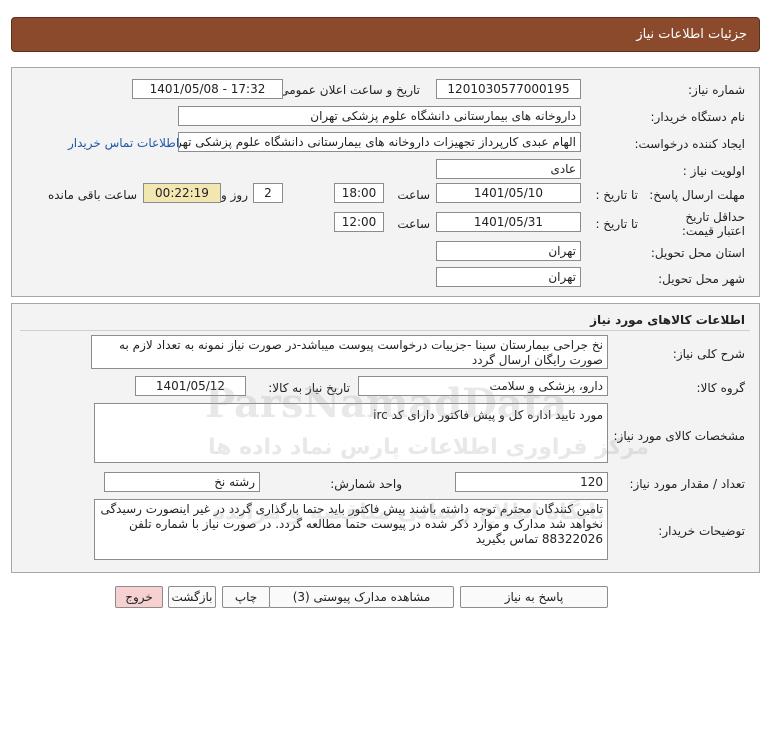 The image size is (770, 745). I want to click on buyer-org-label: نام دستگاه خریدار:, so click(698, 117).